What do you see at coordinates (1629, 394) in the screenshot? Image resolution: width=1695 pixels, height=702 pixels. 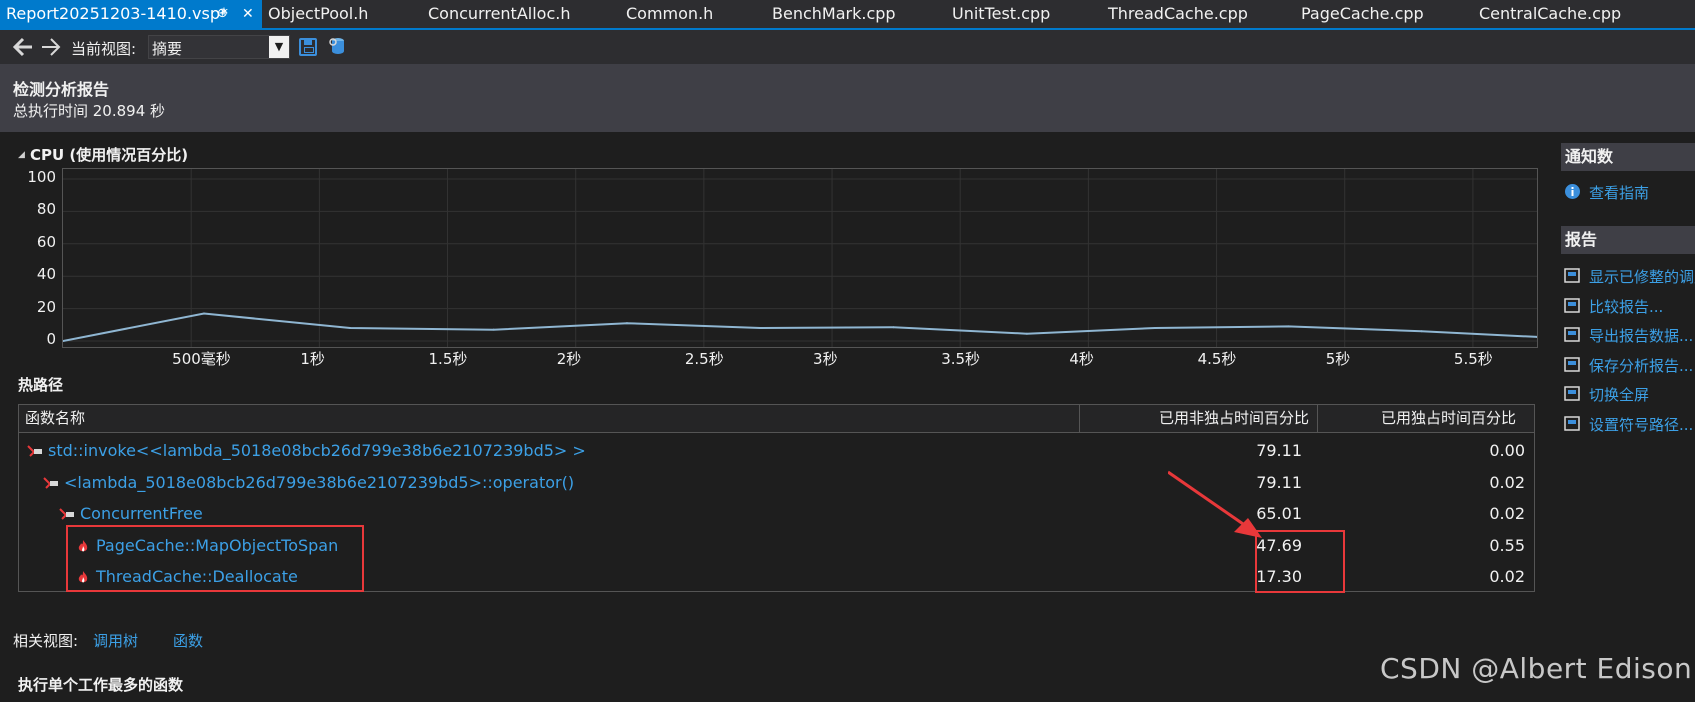 I see `toggle-fullscreen-link: 切换全屏` at bounding box center [1629, 394].